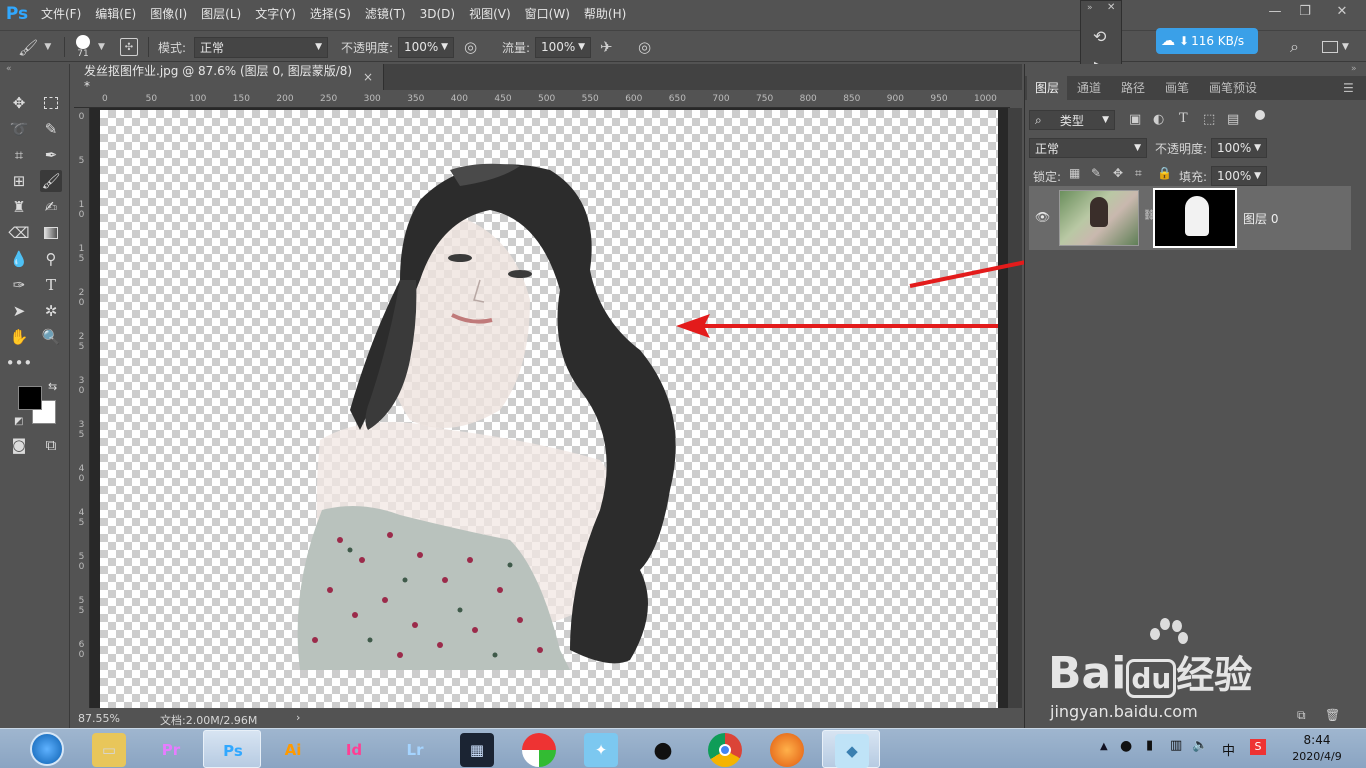 The height and width of the screenshot is (768, 1366). What do you see at coordinates (1042, 217) in the screenshot?
I see `visibility-eye-icon: 👁` at bounding box center [1042, 217].